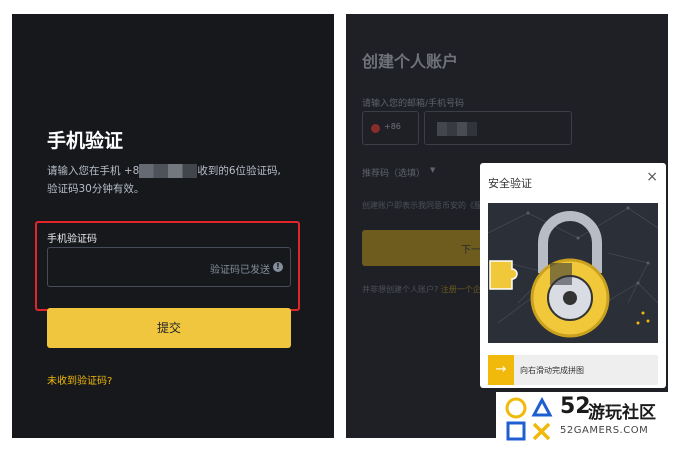  I want to click on phone-input, so click(498, 128).